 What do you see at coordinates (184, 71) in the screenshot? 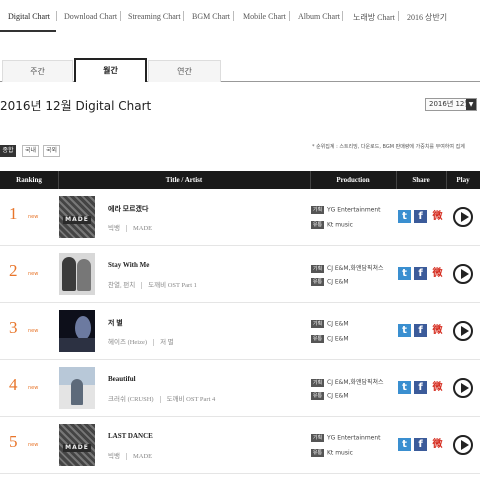
I see `tab-yearly: 연간` at bounding box center [184, 71].